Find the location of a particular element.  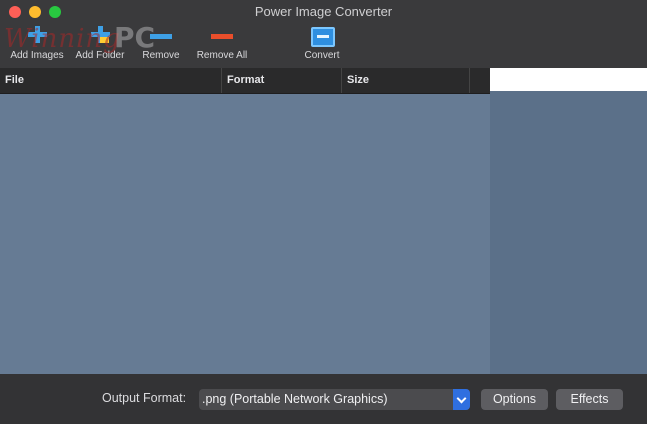

file-table-header: File Format Size is located at coordinates (245, 81).